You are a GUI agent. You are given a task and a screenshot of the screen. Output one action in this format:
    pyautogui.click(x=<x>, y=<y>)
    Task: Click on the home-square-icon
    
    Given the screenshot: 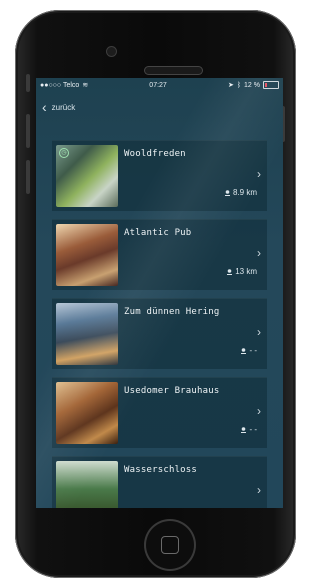 What is the action you would take?
    pyautogui.click(x=170, y=545)
    